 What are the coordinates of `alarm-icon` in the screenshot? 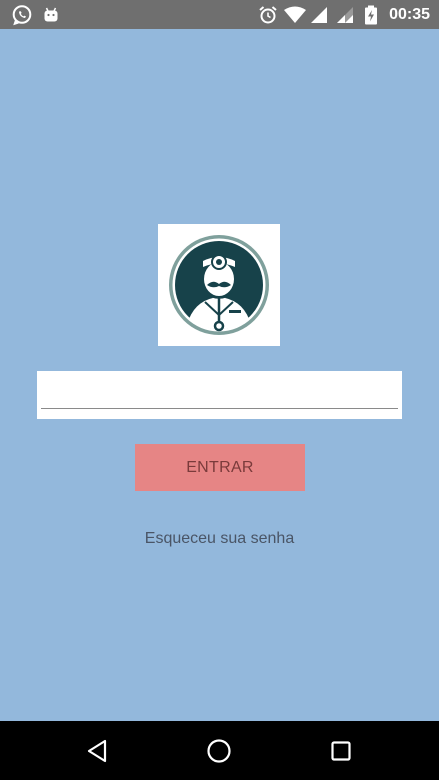 It's located at (268, 14).